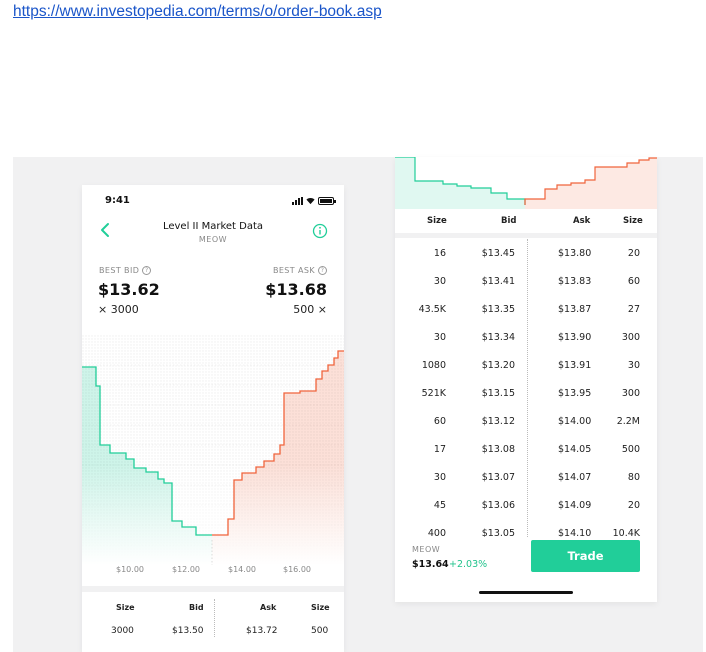 This screenshot has height=652, width=706. I want to click on battery-icon, so click(327, 201).